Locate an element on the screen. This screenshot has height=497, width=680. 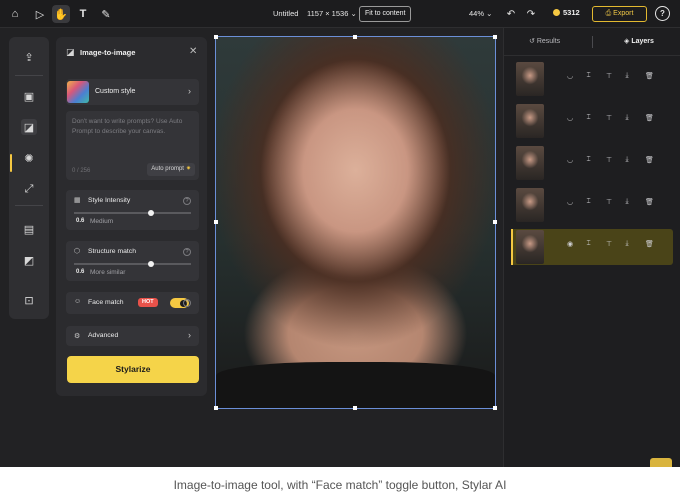
layer-row: ◉ ⌶ ⊤ ⤓ 🗑 is located at coordinates (592, 247).